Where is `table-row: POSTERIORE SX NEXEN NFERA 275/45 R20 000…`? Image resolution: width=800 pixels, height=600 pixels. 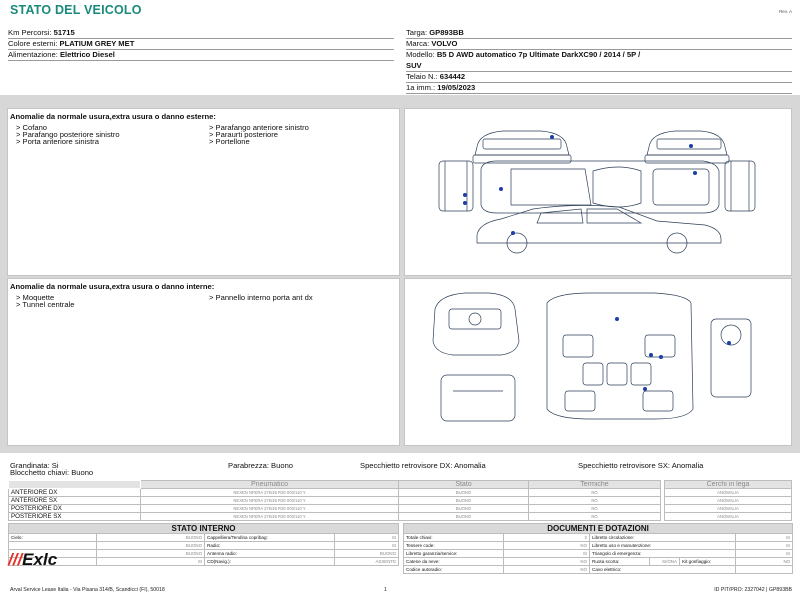 table-row: POSTERIORE SX NEXEN NFERA 275/45 R20 000… is located at coordinates (334, 516).